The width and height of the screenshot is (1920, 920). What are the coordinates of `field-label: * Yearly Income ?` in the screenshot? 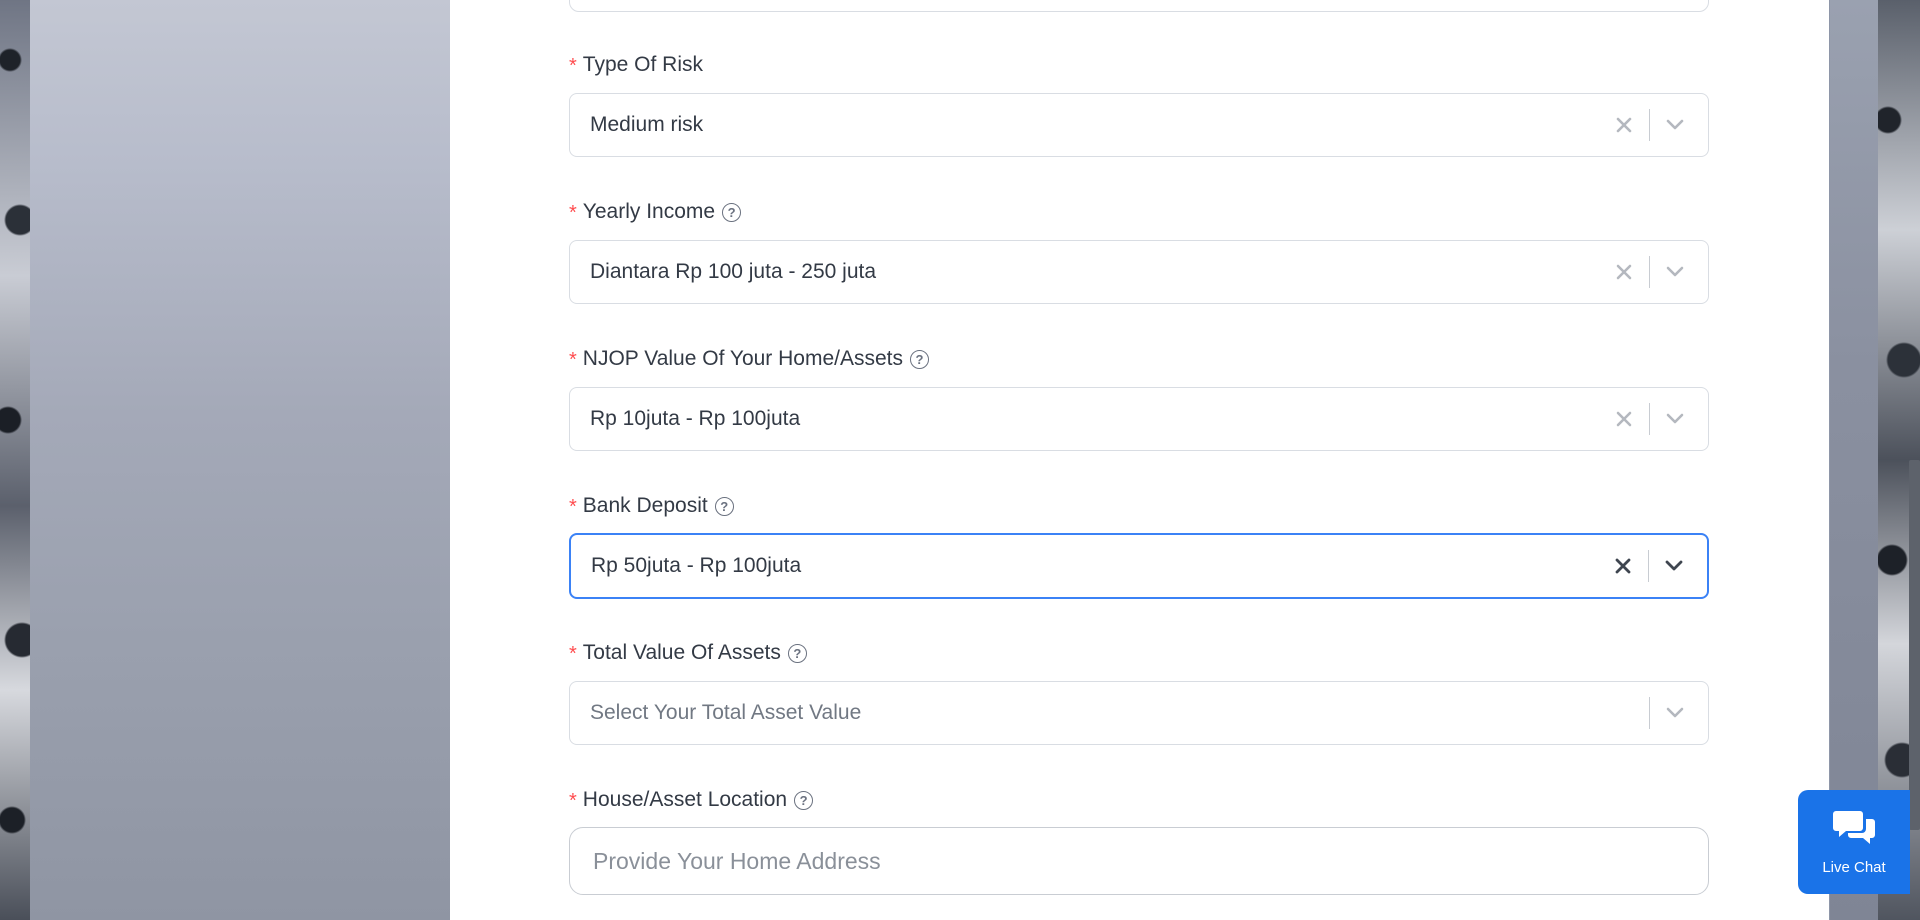 It's located at (655, 212).